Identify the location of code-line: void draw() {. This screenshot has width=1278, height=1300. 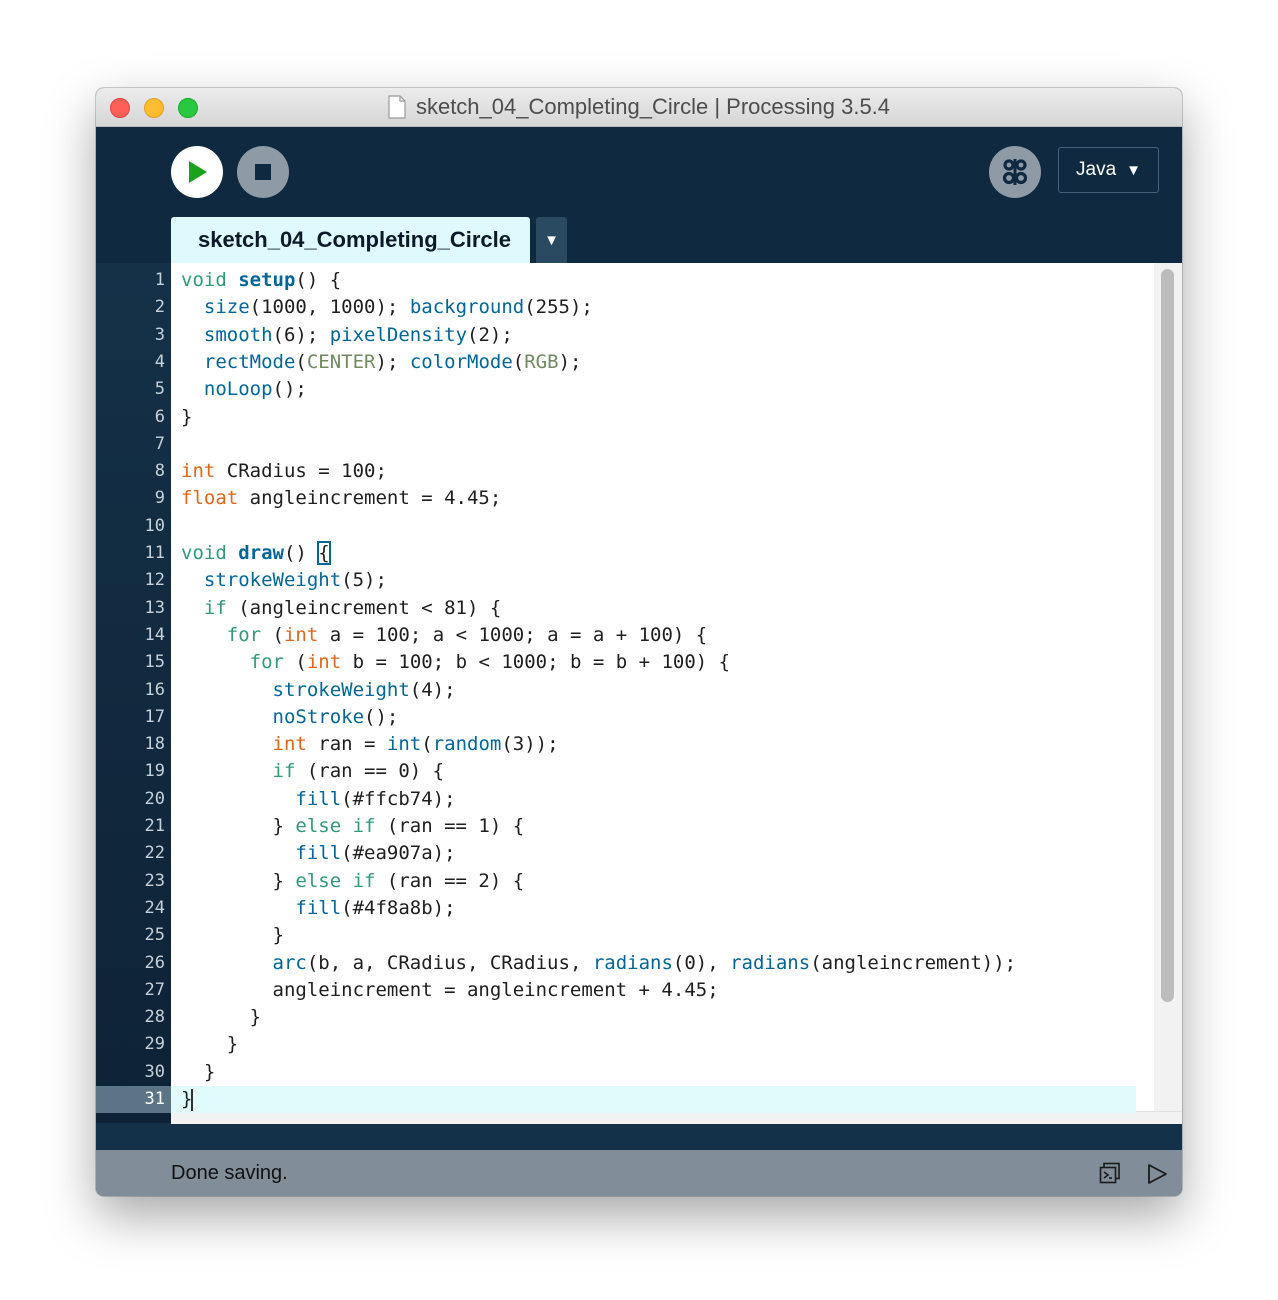
(653, 553).